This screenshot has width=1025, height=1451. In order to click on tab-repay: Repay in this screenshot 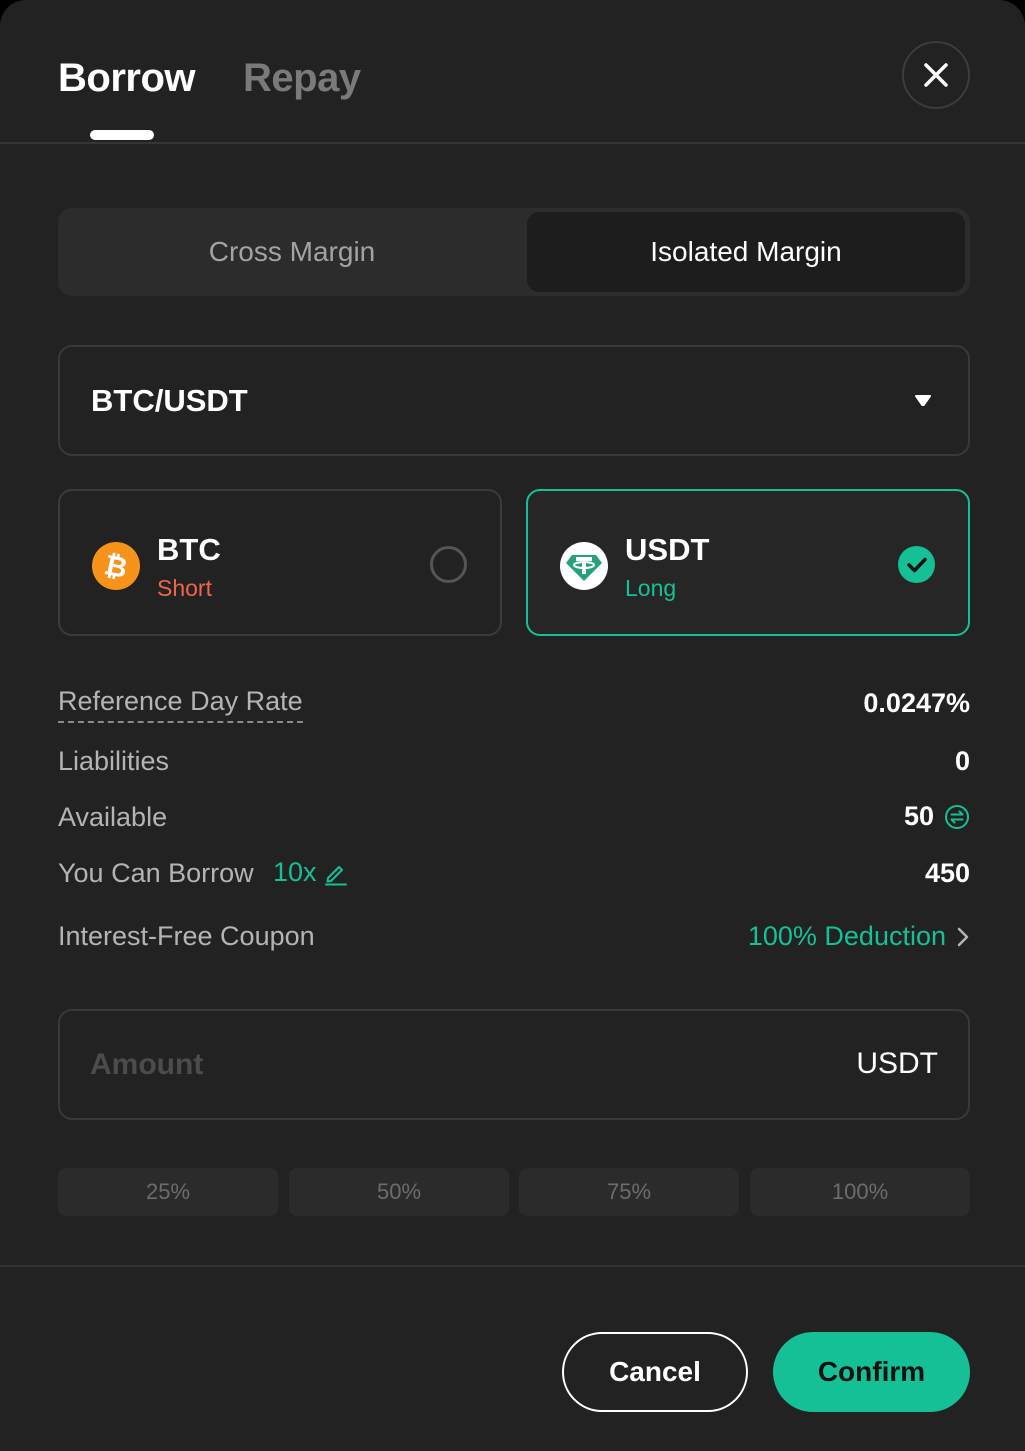, I will do `click(302, 78)`.